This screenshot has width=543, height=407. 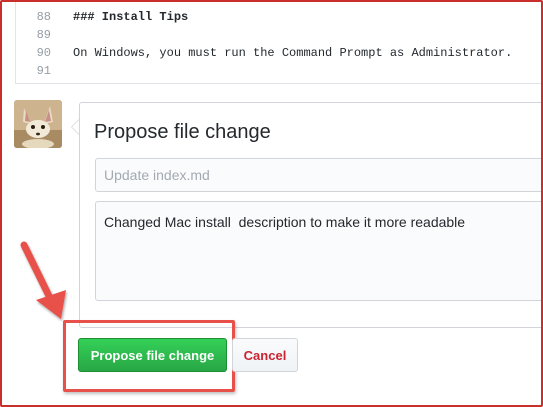 What do you see at coordinates (43, 17) in the screenshot?
I see `line-number: 88` at bounding box center [43, 17].